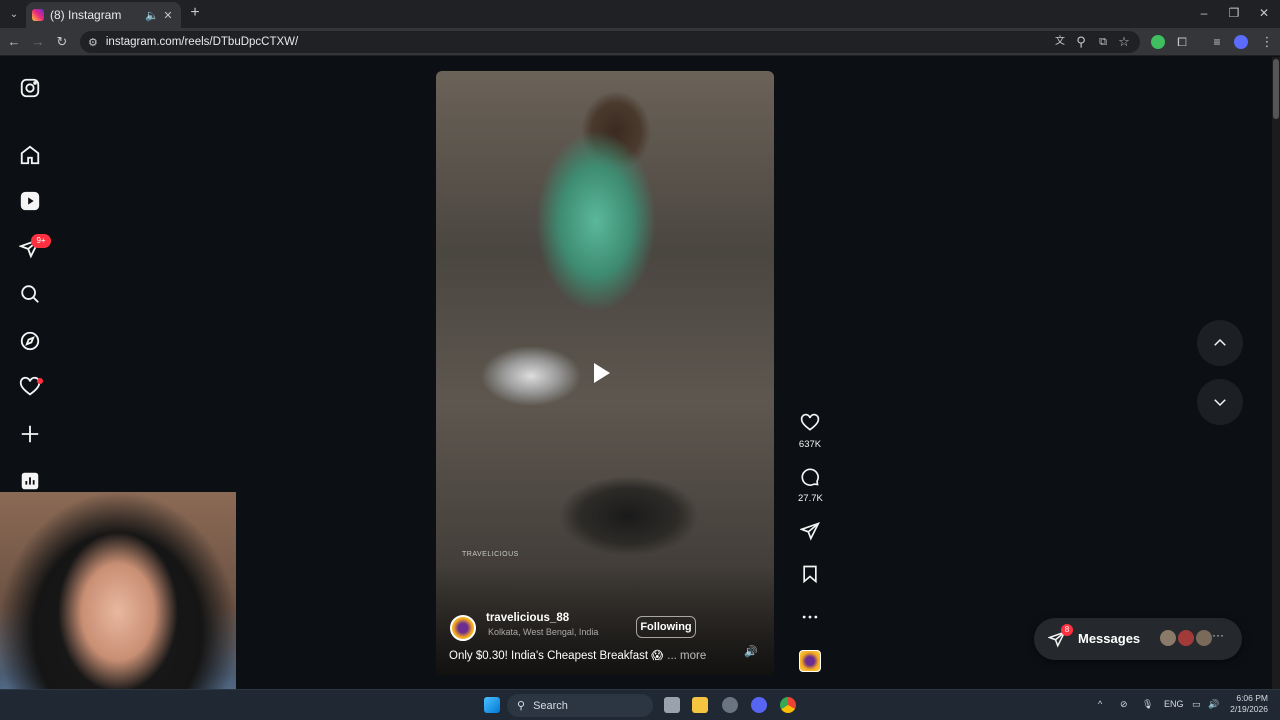  Describe the element at coordinates (1109, 638) in the screenshot. I see `messages-label: Messages` at that location.